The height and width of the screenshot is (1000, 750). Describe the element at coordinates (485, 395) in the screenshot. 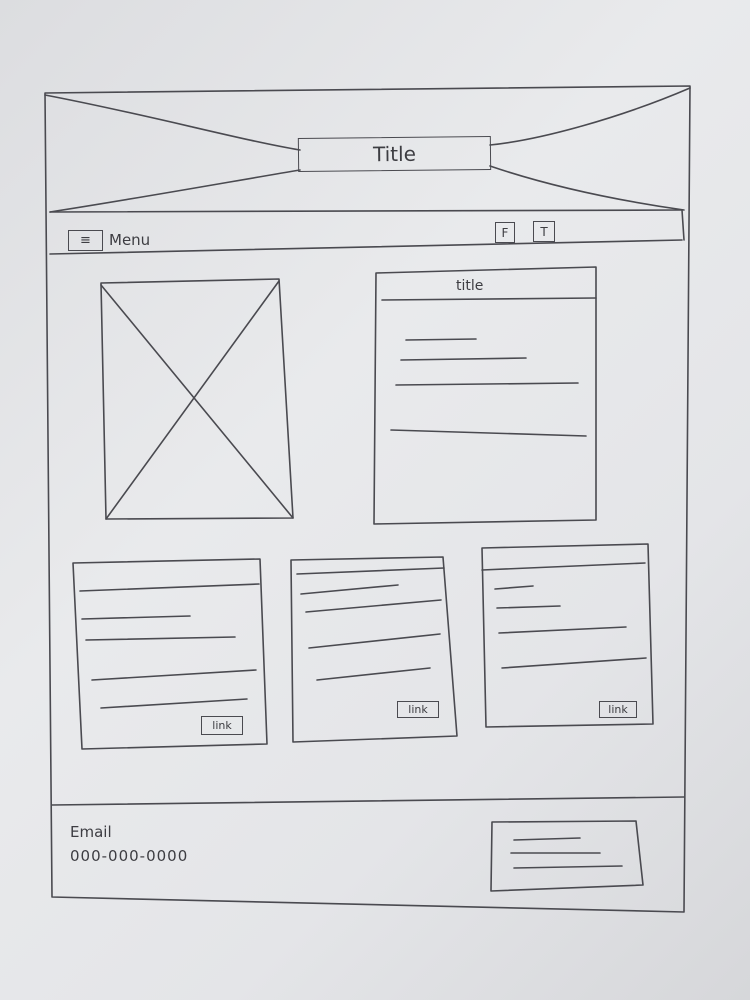

I see `content-panel-frame` at that location.